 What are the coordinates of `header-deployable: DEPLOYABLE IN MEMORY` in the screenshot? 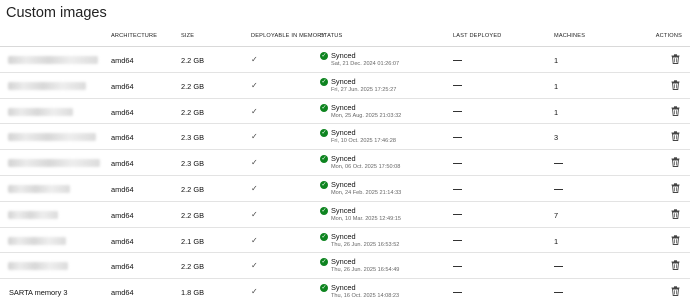 It's located at (288, 36).